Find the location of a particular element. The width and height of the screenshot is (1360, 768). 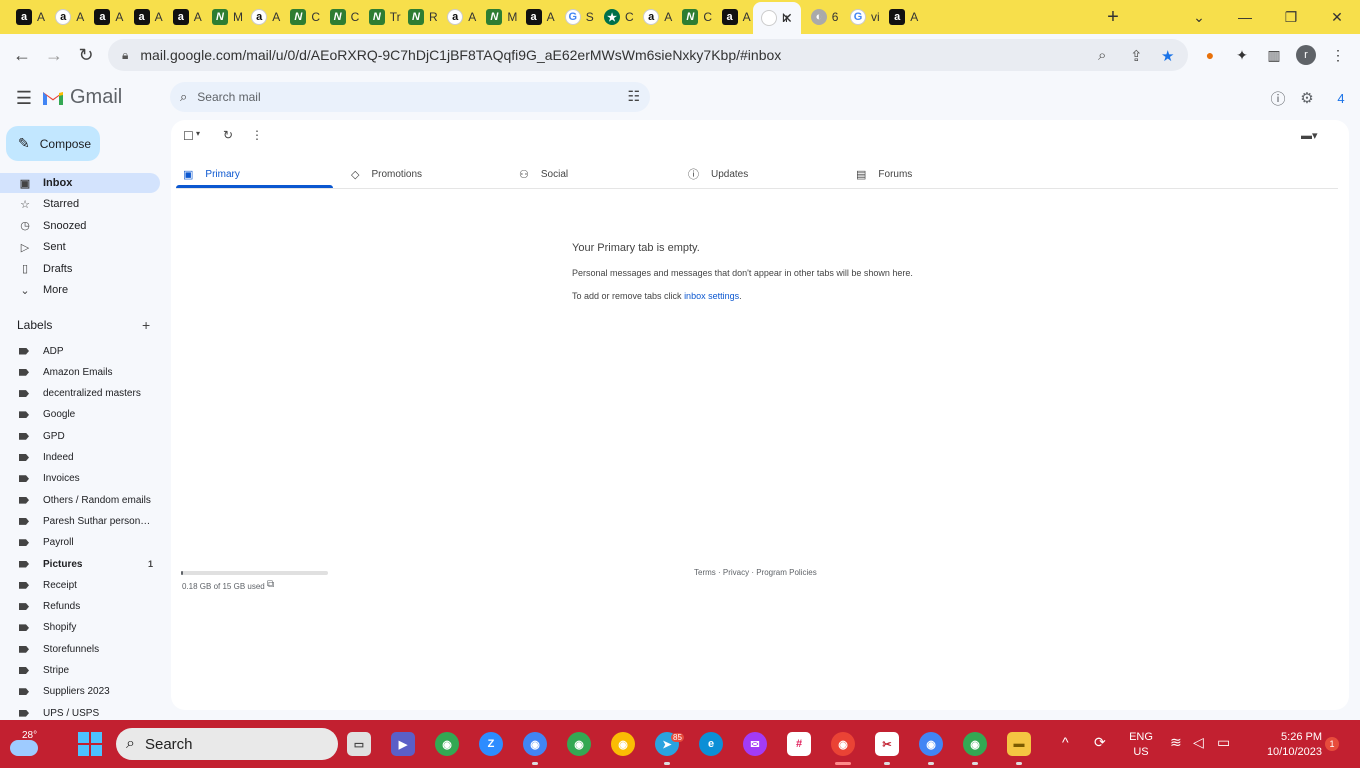

meet-icon: ▶ is located at coordinates (403, 744).